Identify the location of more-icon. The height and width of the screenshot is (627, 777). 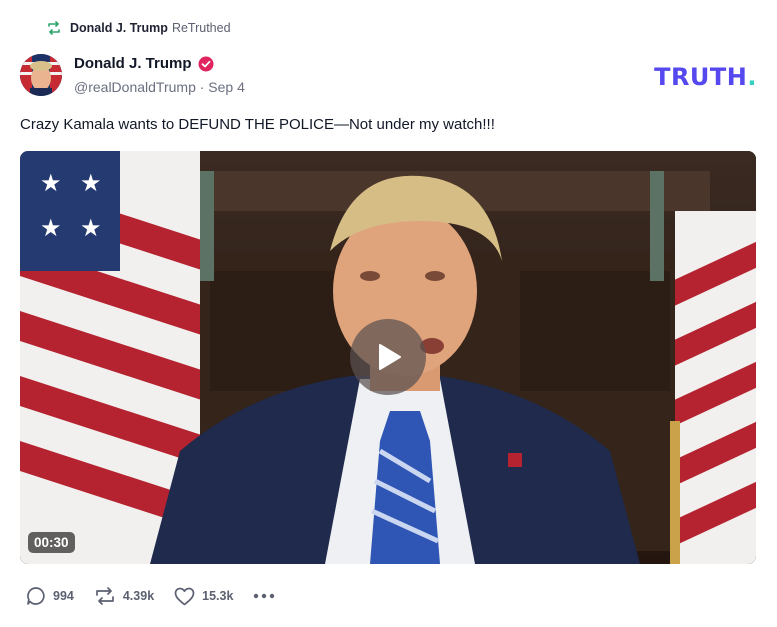
(264, 596).